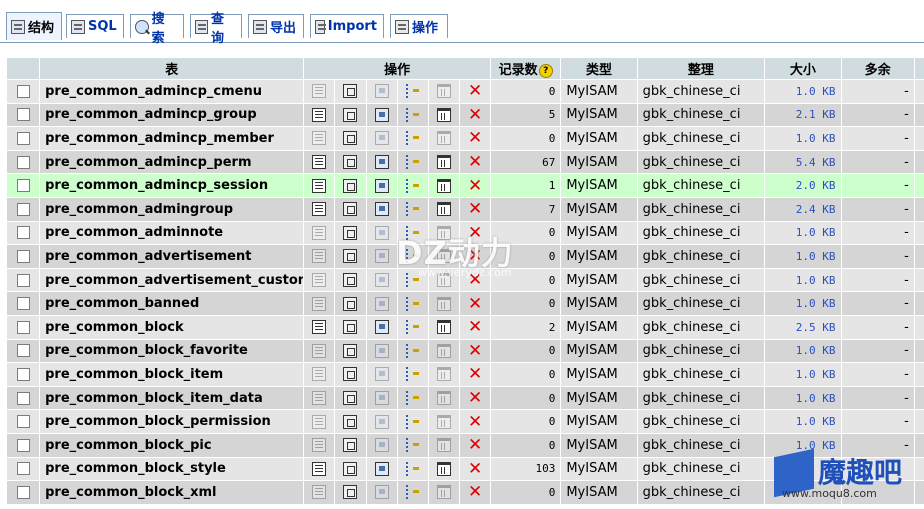 The width and height of the screenshot is (924, 509). I want to click on tab-query: 查询, so click(216, 29).